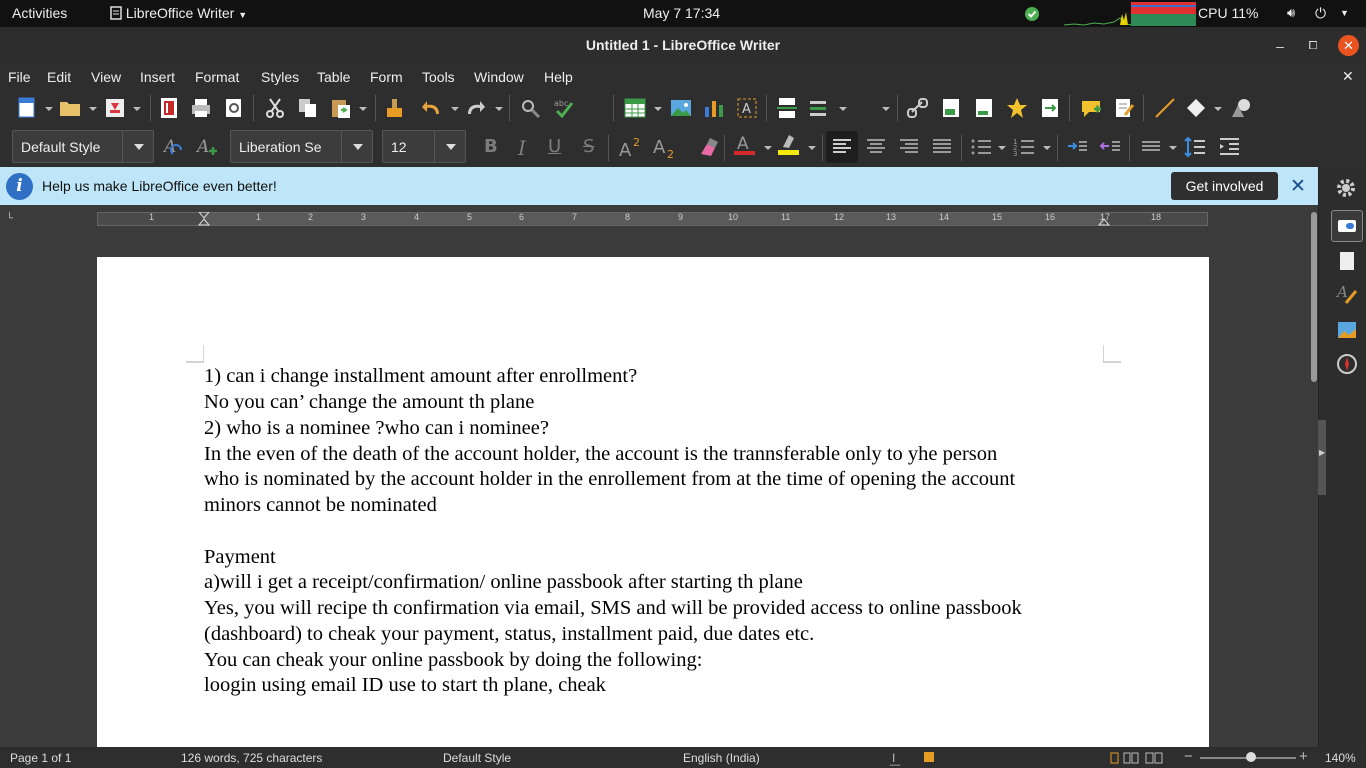  Describe the element at coordinates (929, 757) in the screenshot. I see `document-modified-icon` at that location.